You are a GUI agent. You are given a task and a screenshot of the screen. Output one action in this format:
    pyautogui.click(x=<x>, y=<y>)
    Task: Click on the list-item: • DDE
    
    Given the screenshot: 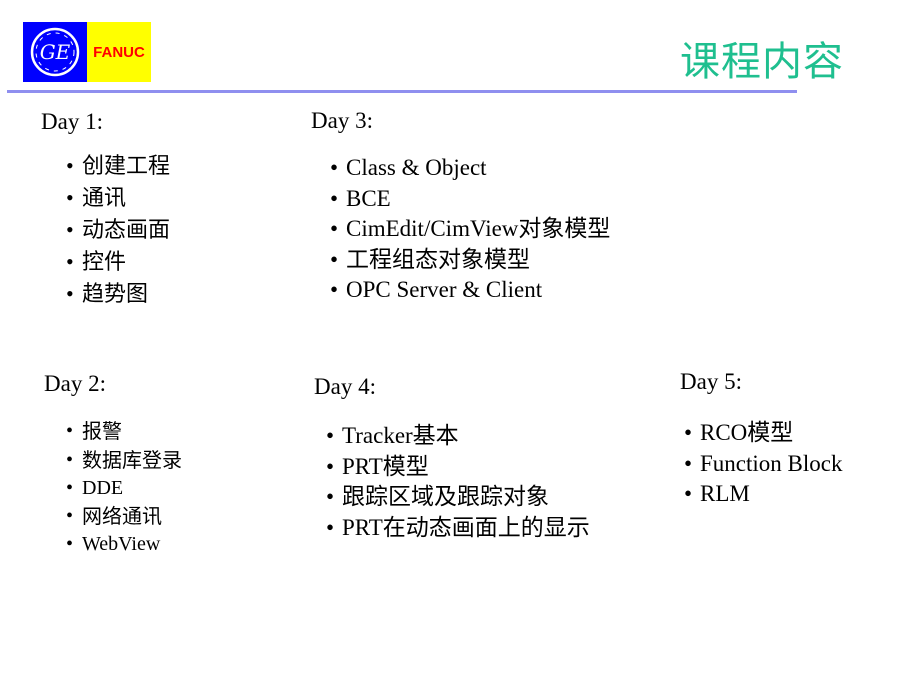 What is the action you would take?
    pyautogui.click(x=124, y=489)
    